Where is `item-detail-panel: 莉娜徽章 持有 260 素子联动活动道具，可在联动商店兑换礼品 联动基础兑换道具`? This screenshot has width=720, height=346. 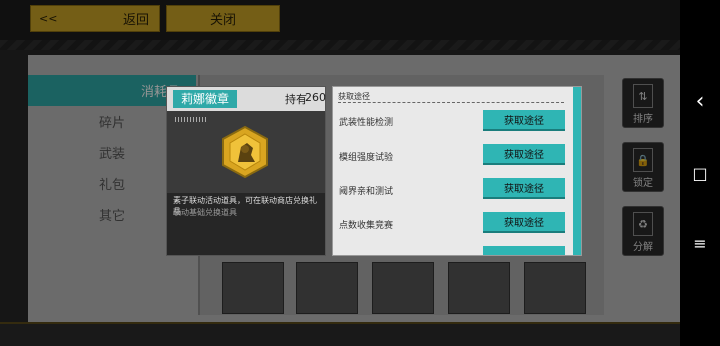
item-detail-panel: 莉娜徽章 持有 260 素子联动活动道具，可在联动商店兑换礼品 联动基础兑换道具 is located at coordinates (246, 171).